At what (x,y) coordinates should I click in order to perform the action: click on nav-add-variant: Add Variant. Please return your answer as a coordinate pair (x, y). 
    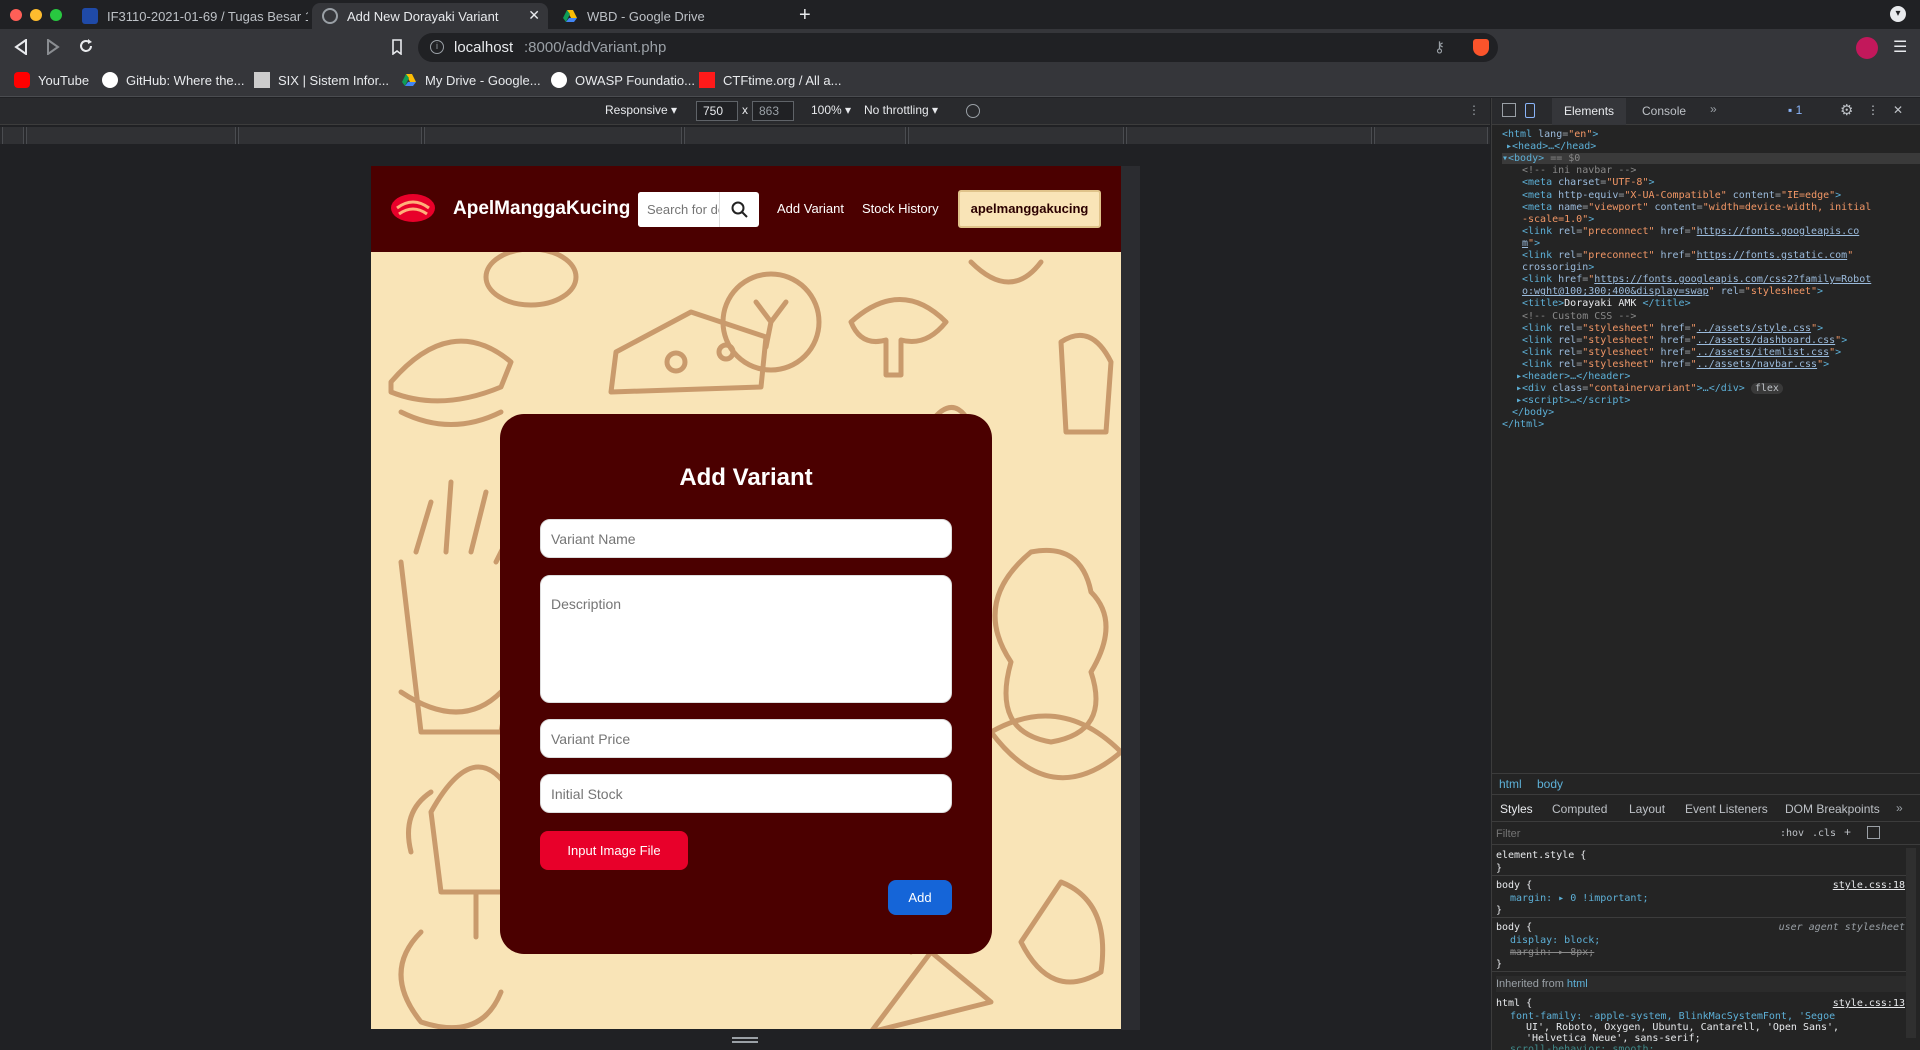
    Looking at the image, I should click on (810, 208).